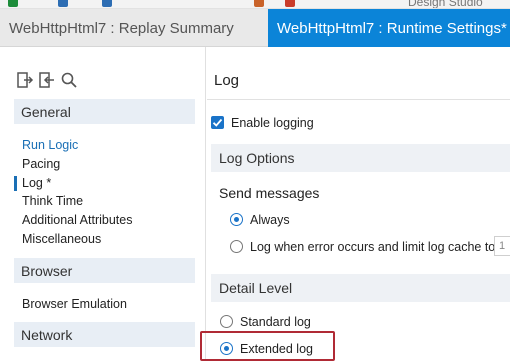 The image size is (510, 361). Describe the element at coordinates (104, 111) in the screenshot. I see `section-general: General` at that location.